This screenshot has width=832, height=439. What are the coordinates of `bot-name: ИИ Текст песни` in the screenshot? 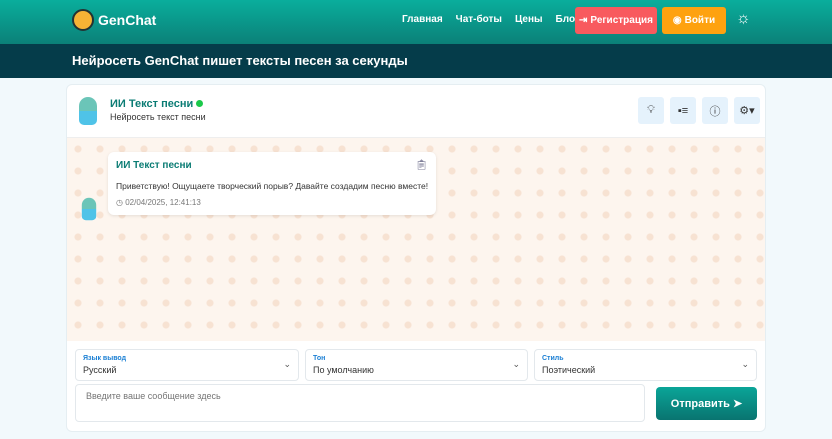 It's located at (157, 104).